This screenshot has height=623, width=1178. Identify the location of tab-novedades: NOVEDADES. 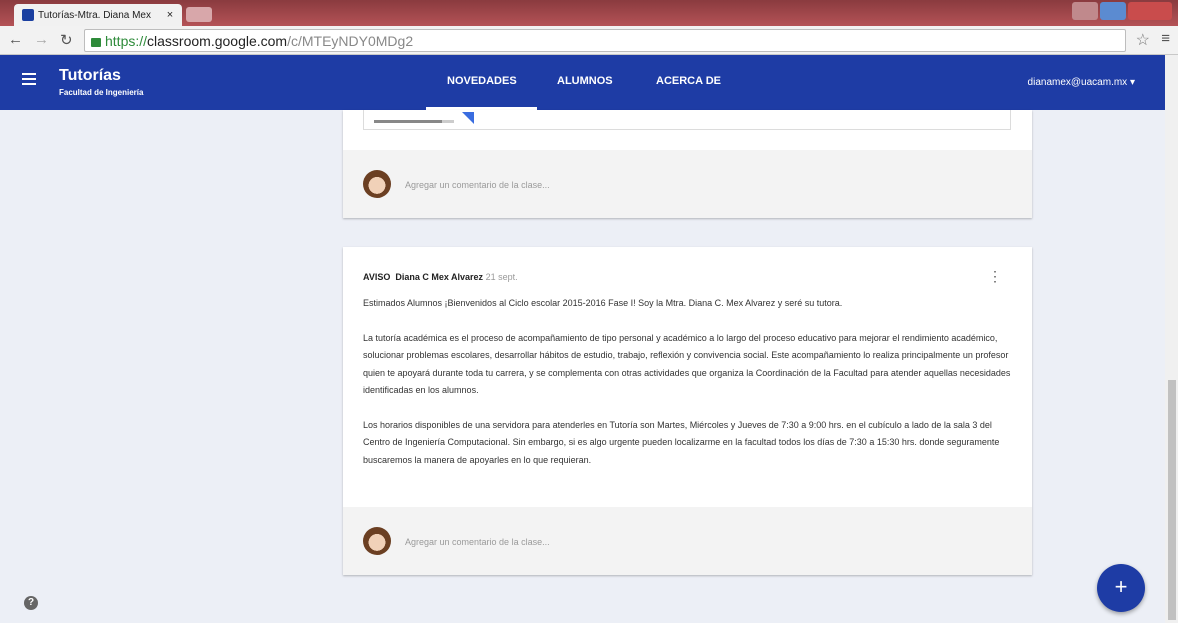
(482, 81).